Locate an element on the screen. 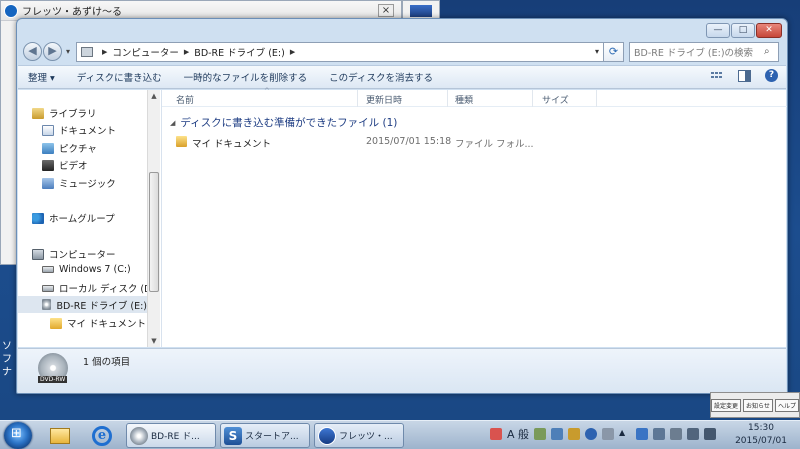  background-window-title: フレッツ・あずけ〜る is located at coordinates (72, 12).